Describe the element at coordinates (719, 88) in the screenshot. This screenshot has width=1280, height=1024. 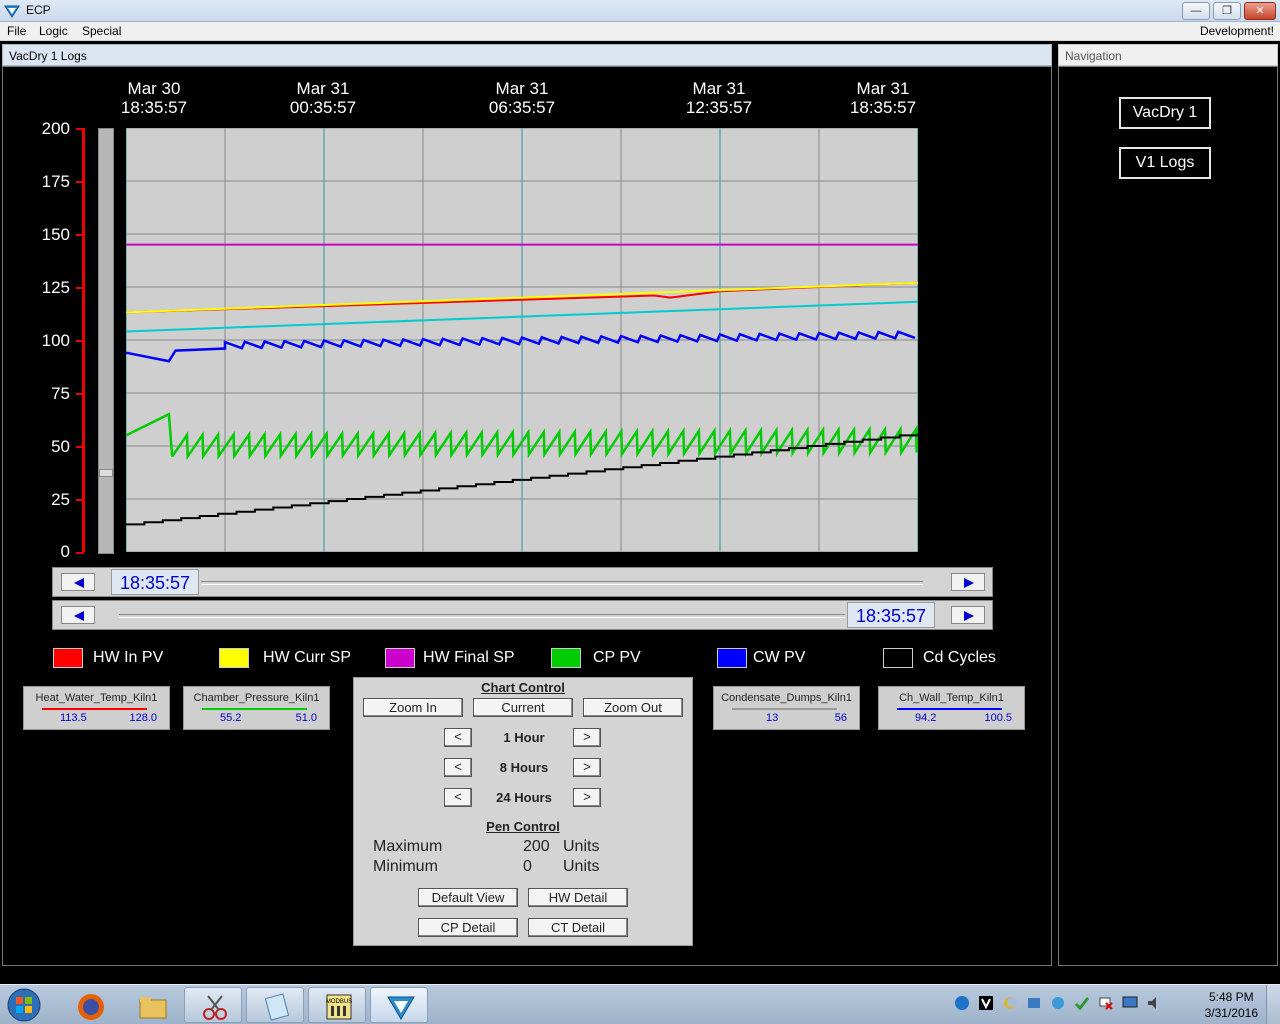
I see `time-label-date: Mar 31` at that location.